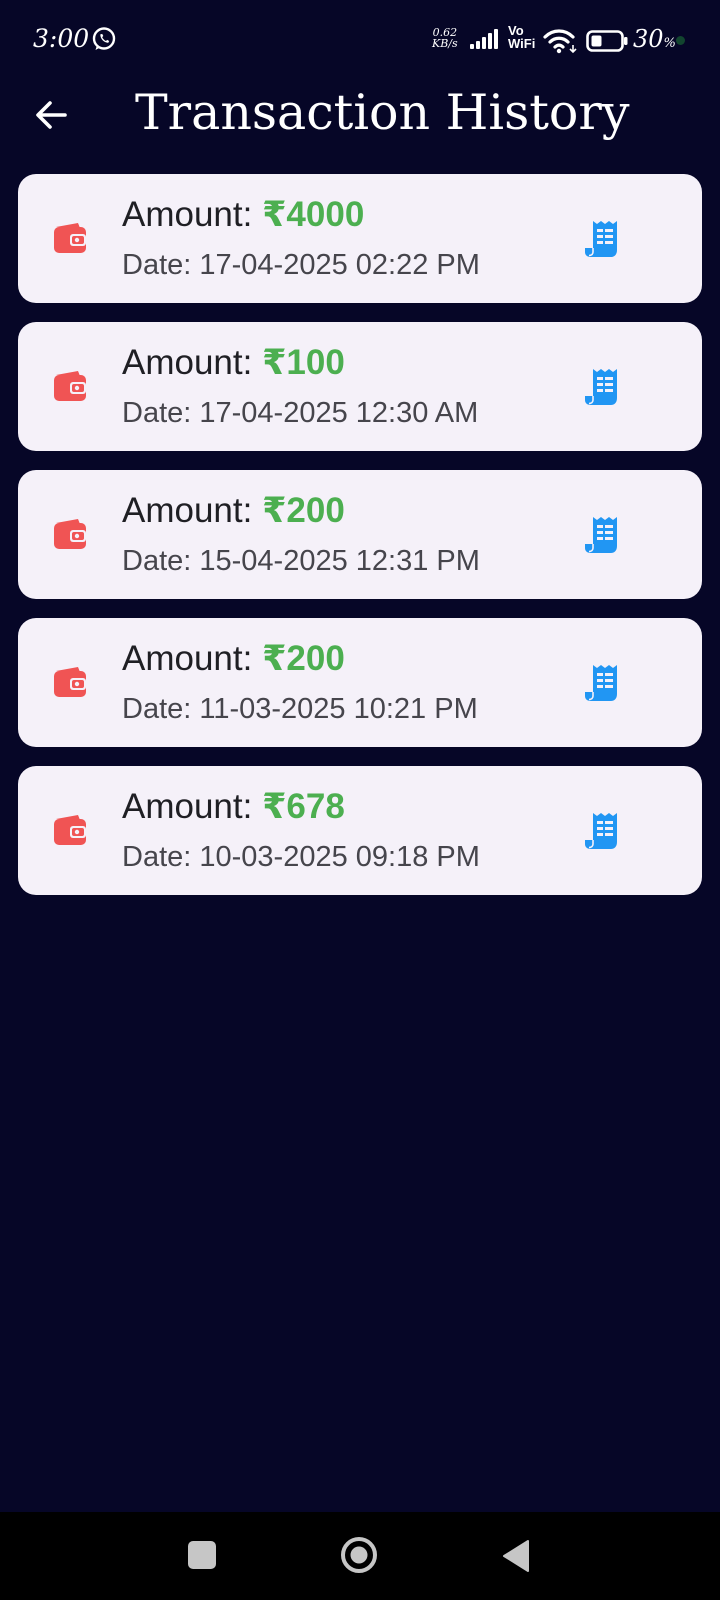  I want to click on transaction-date: Date: 17-04-2025 12:30 AM, so click(300, 413).